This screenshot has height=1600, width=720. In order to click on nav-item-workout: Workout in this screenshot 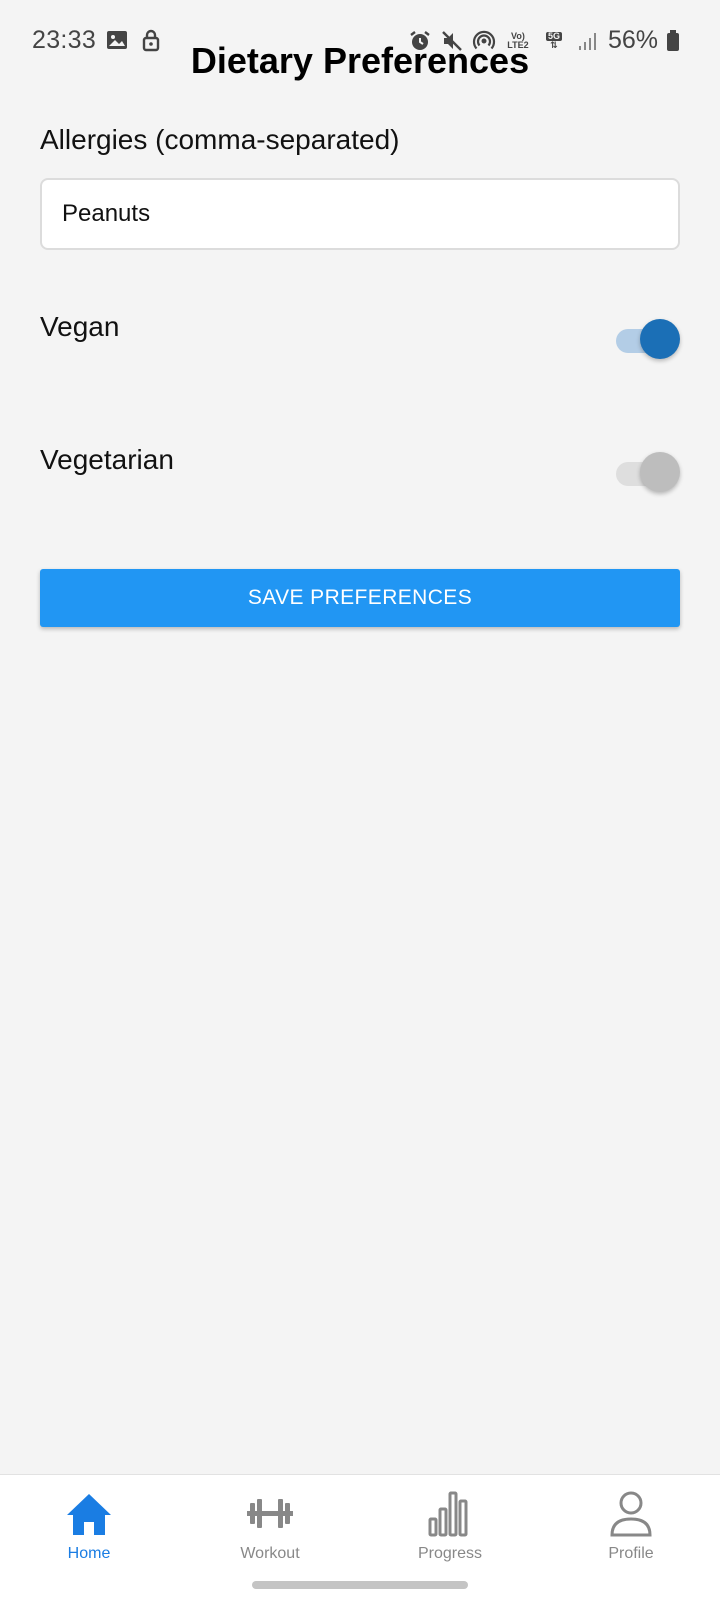, I will do `click(270, 1529)`.